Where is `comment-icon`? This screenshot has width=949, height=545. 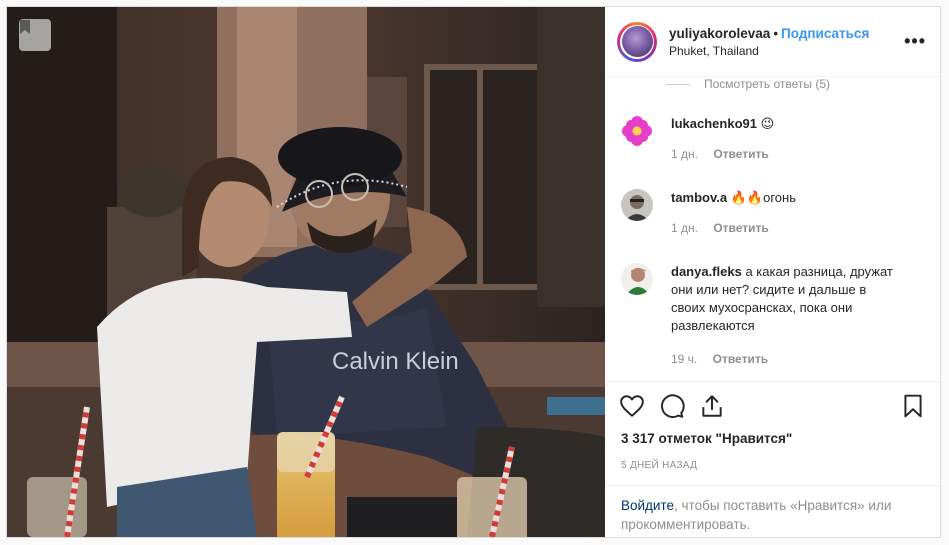 comment-icon is located at coordinates (672, 406).